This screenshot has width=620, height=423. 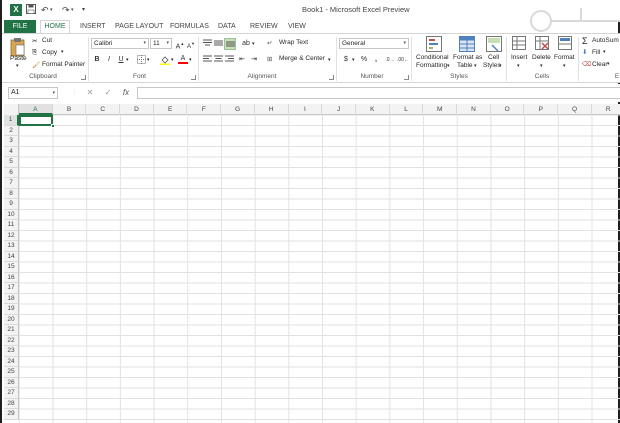 I want to click on row-header-19: 19, so click(x=11, y=309).